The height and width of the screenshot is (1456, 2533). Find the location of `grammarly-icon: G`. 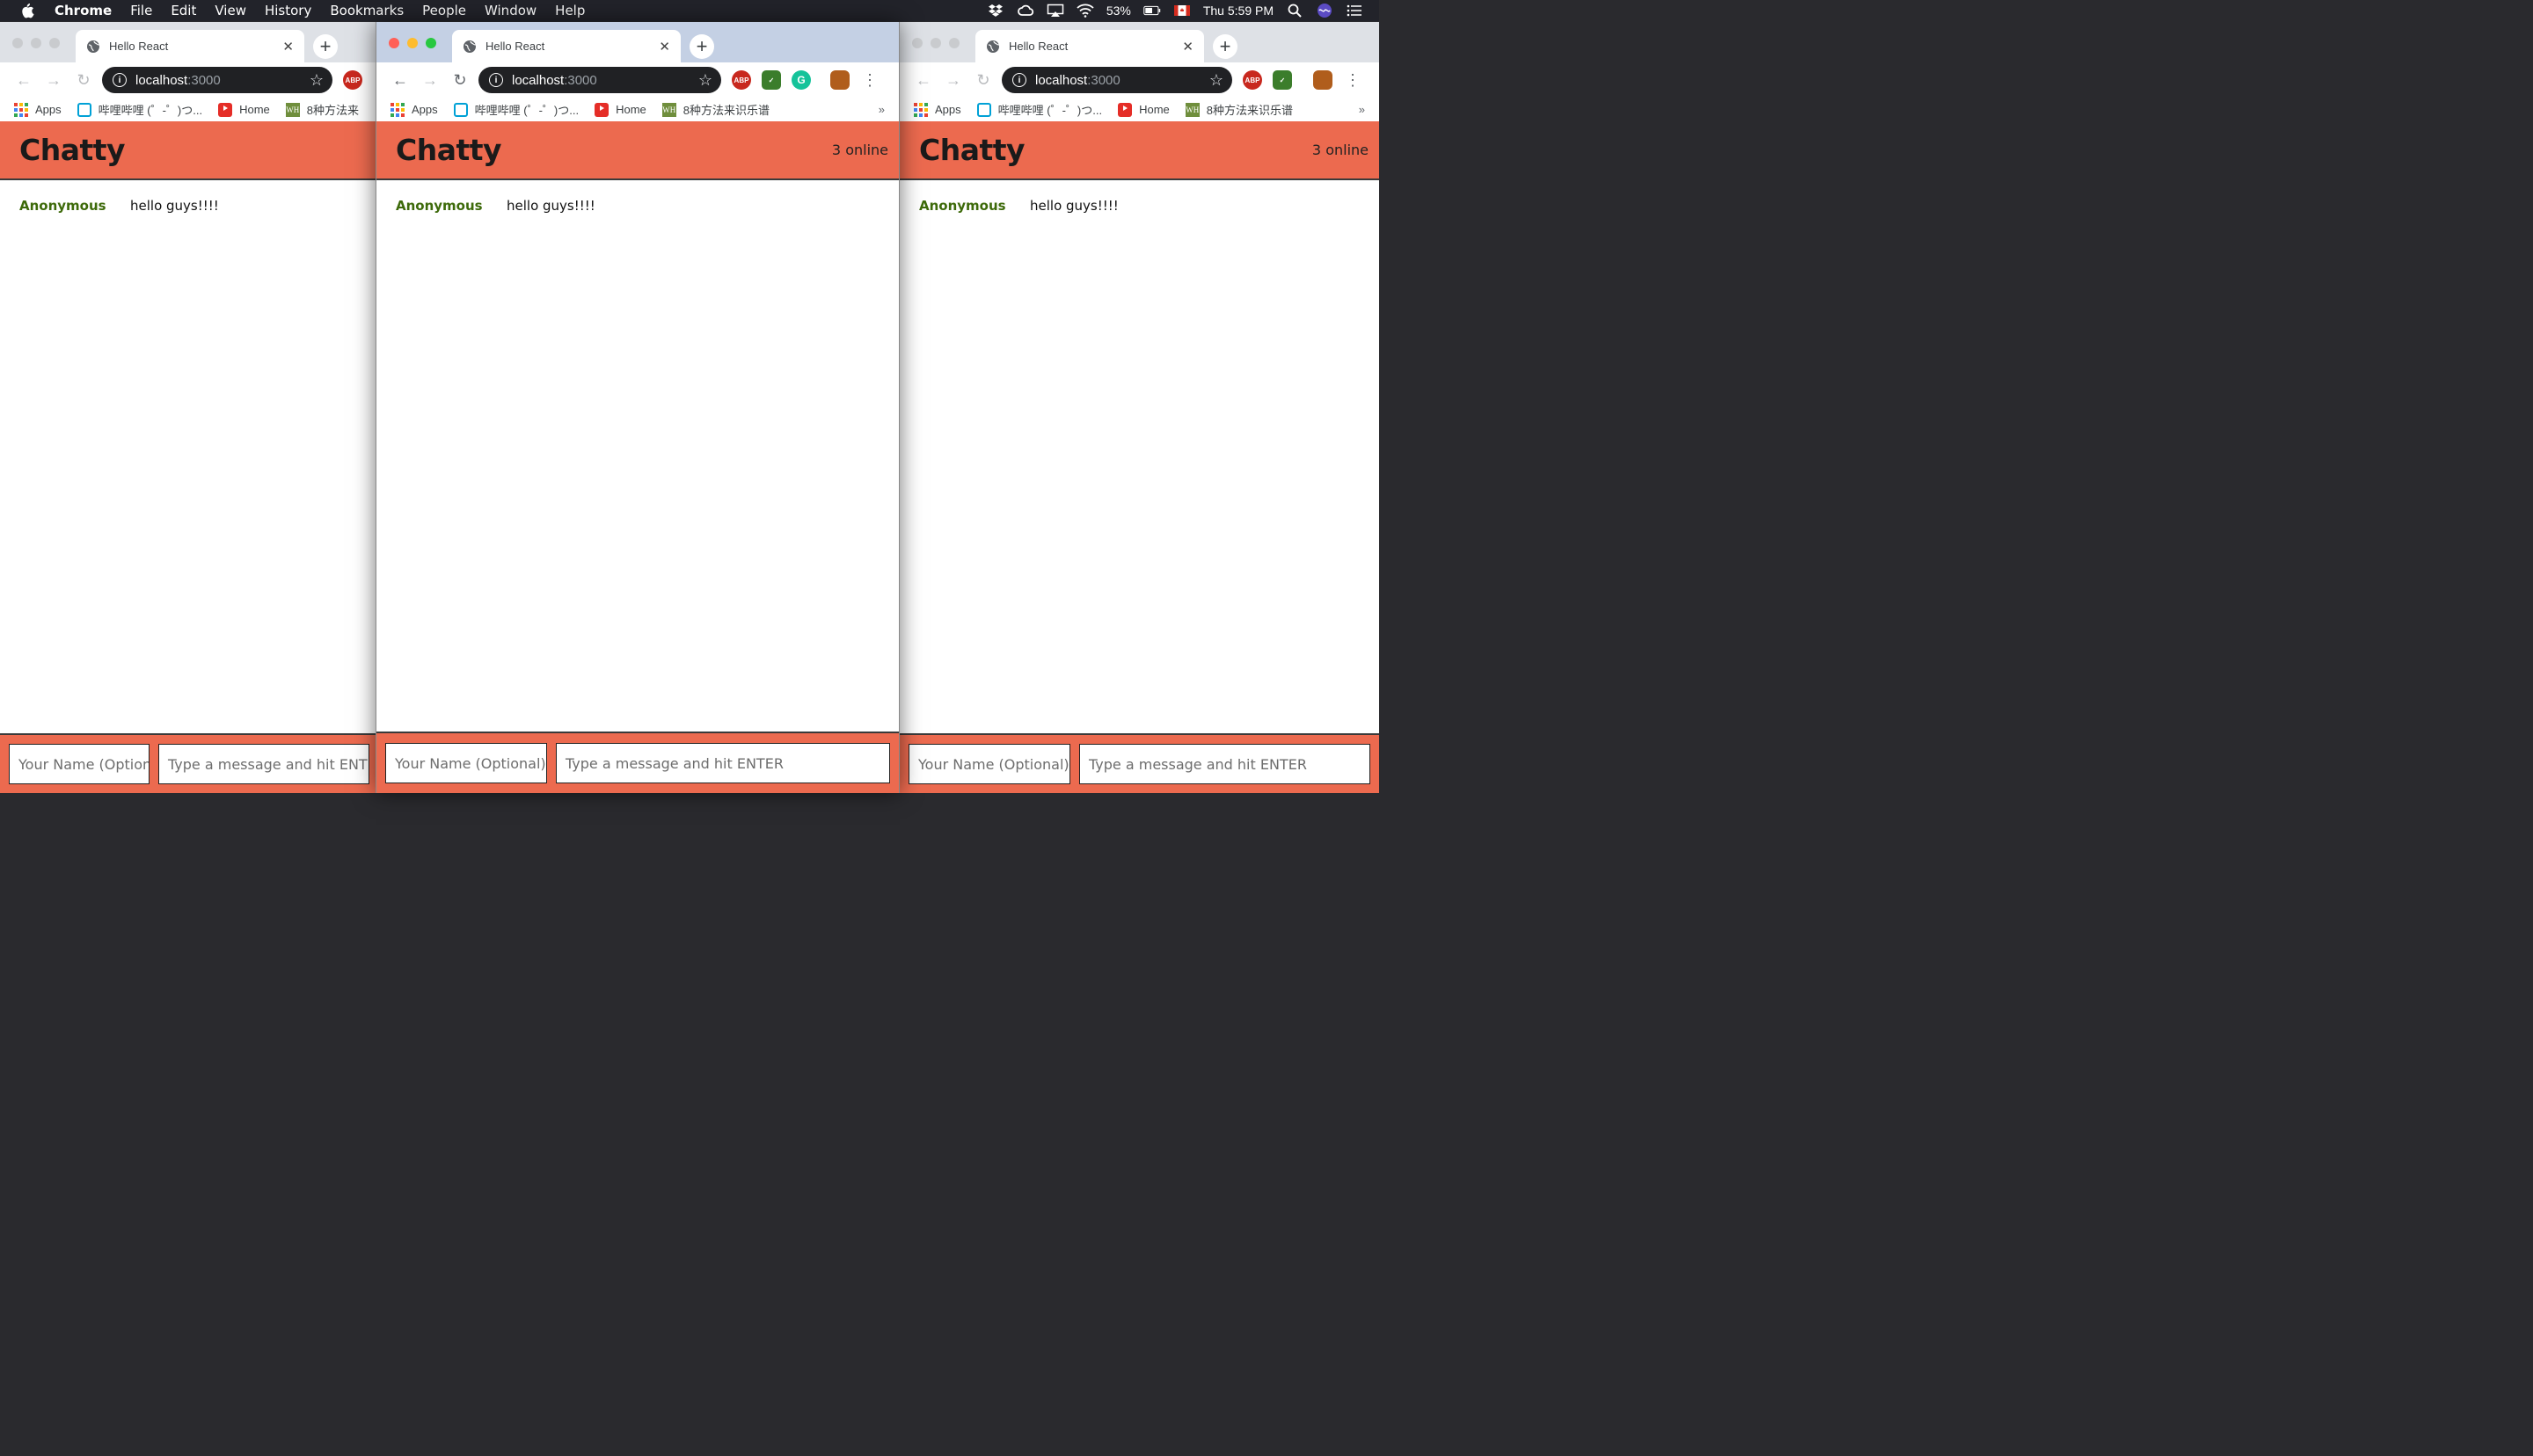

grammarly-icon: G is located at coordinates (802, 80).